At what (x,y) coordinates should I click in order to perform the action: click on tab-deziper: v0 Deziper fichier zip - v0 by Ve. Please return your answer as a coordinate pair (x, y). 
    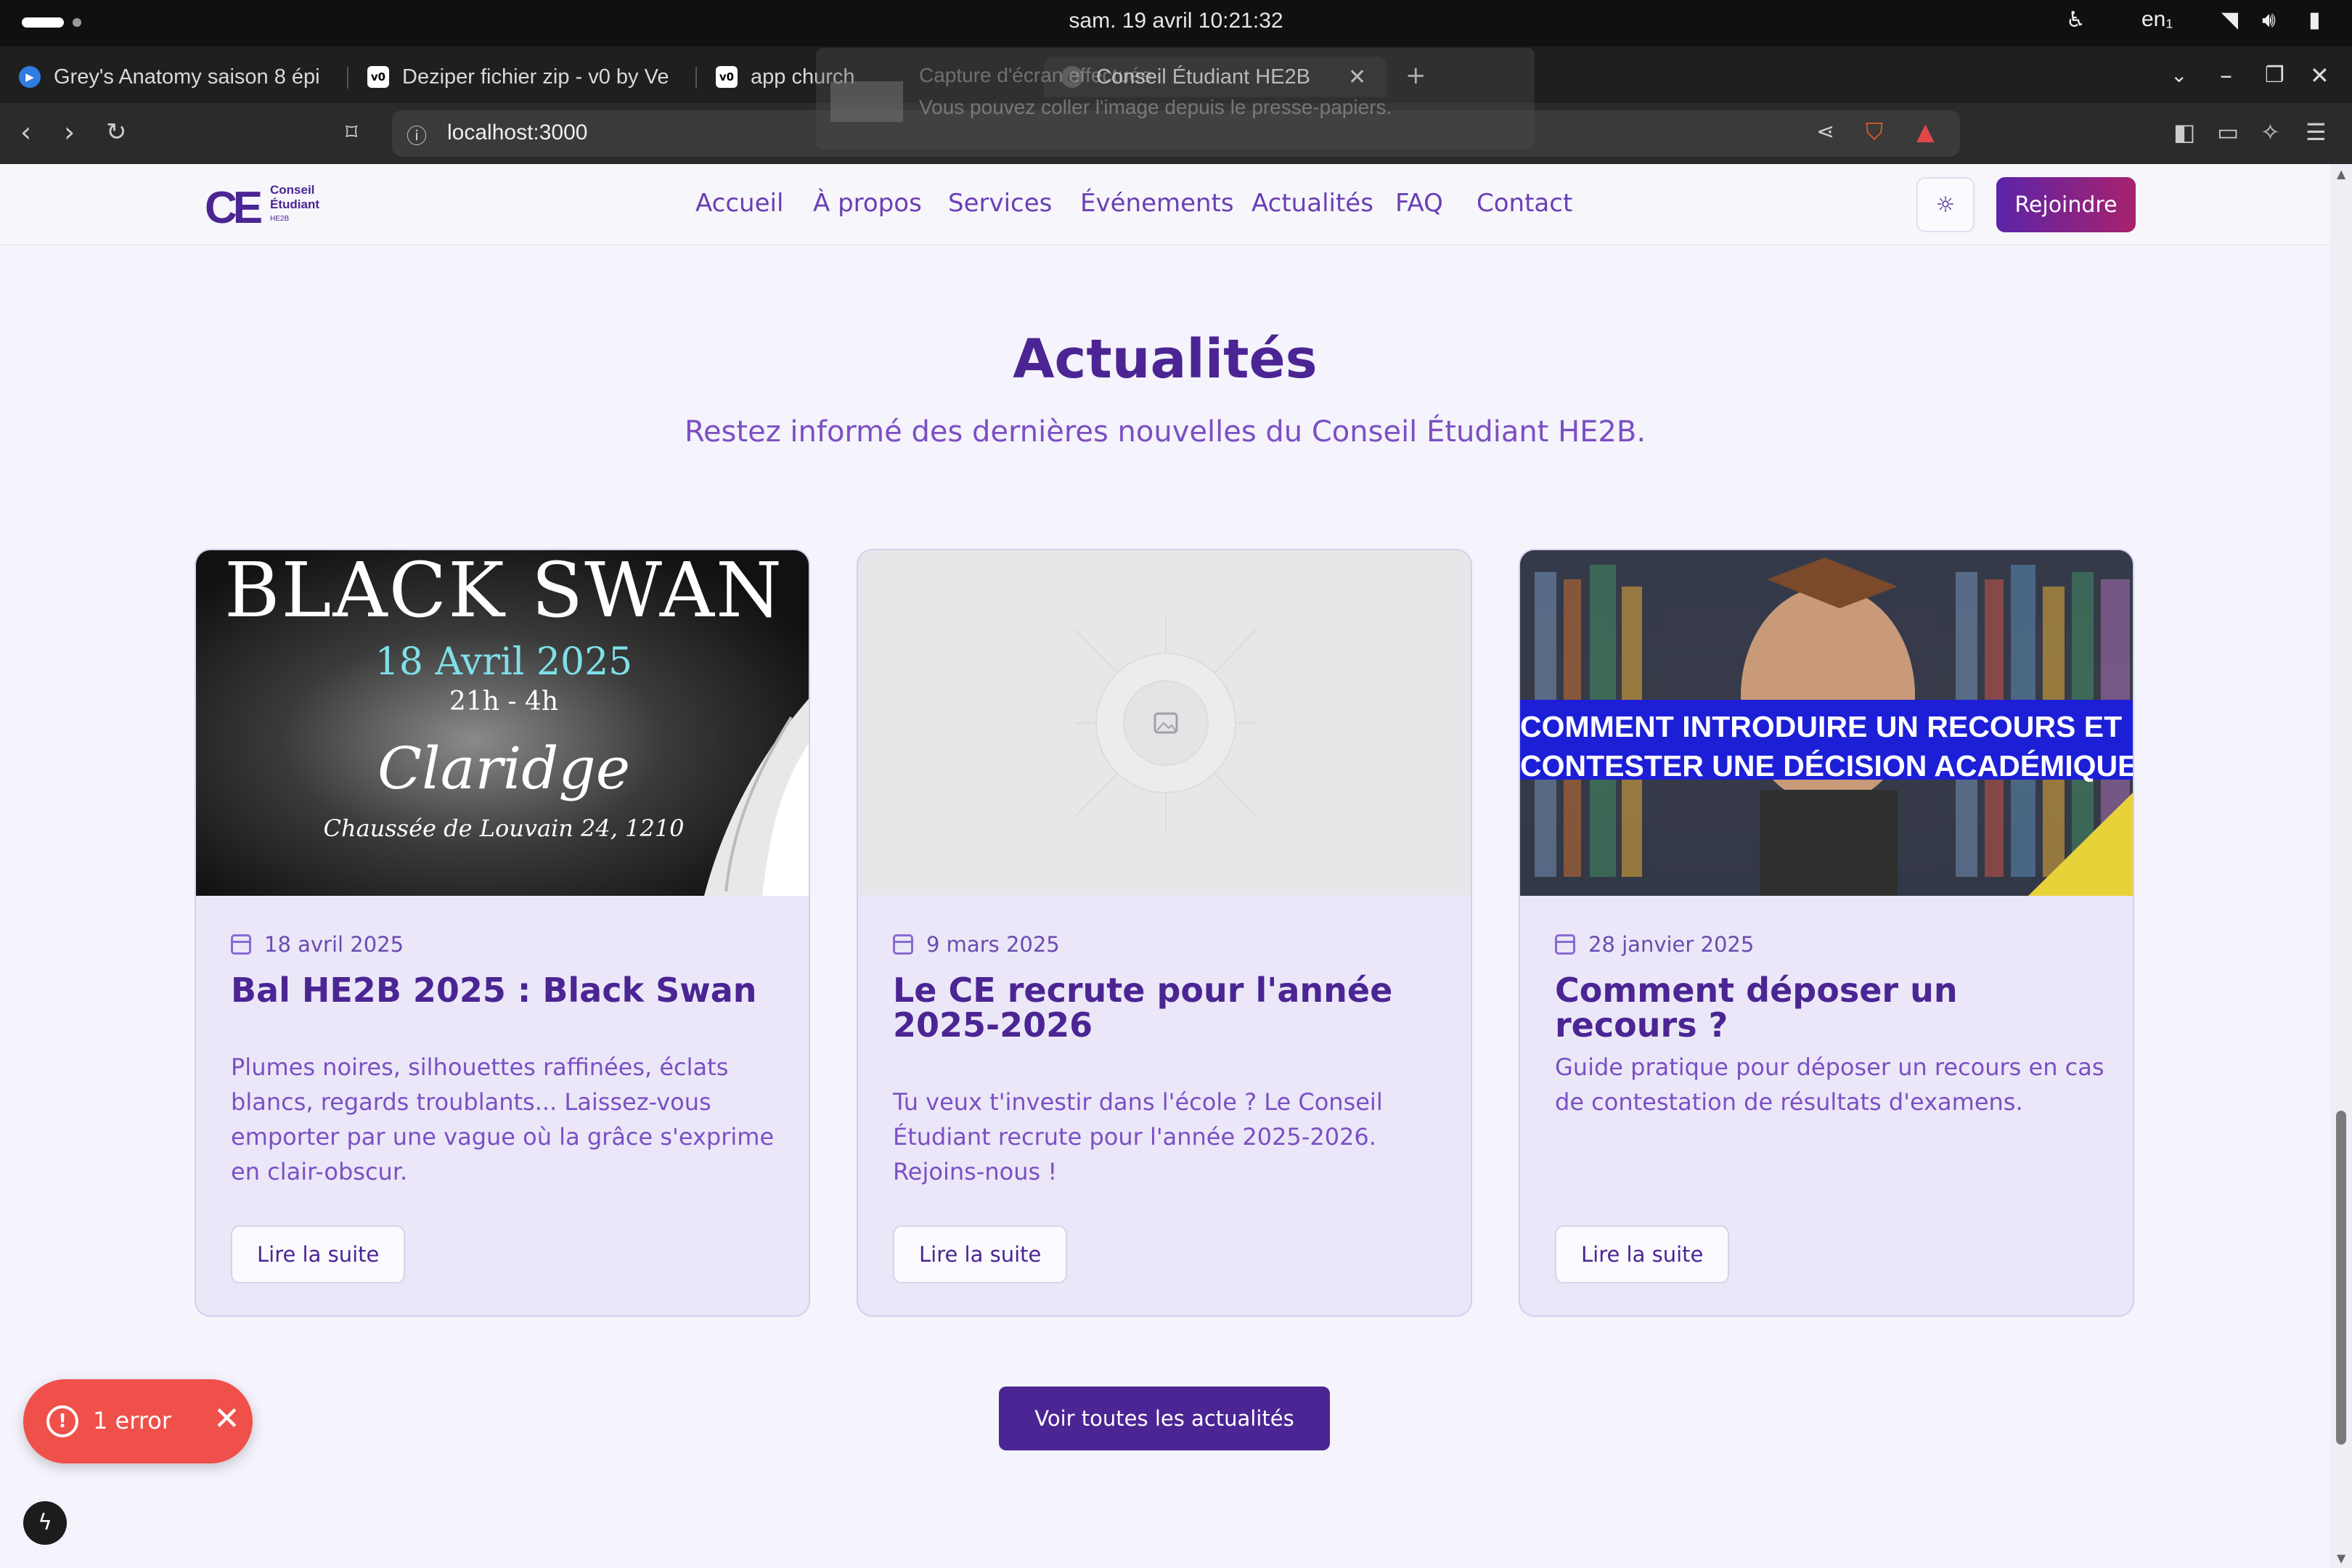
    Looking at the image, I should click on (523, 77).